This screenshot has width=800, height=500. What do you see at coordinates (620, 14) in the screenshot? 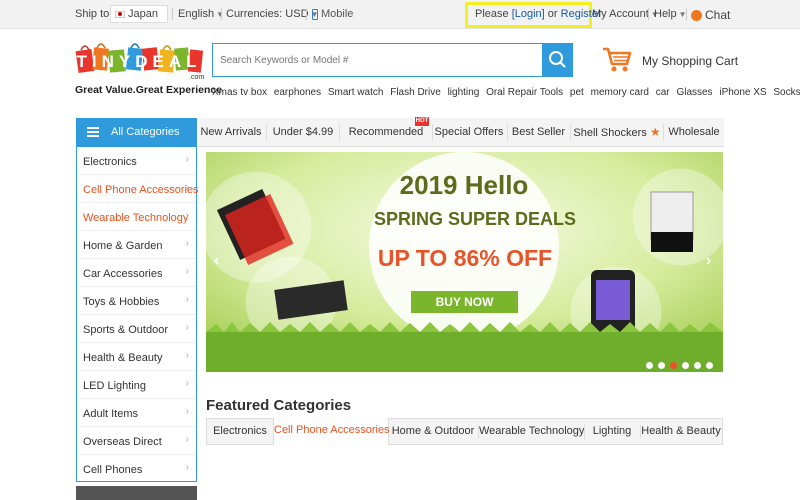
I see `my-account-label: My Account` at bounding box center [620, 14].